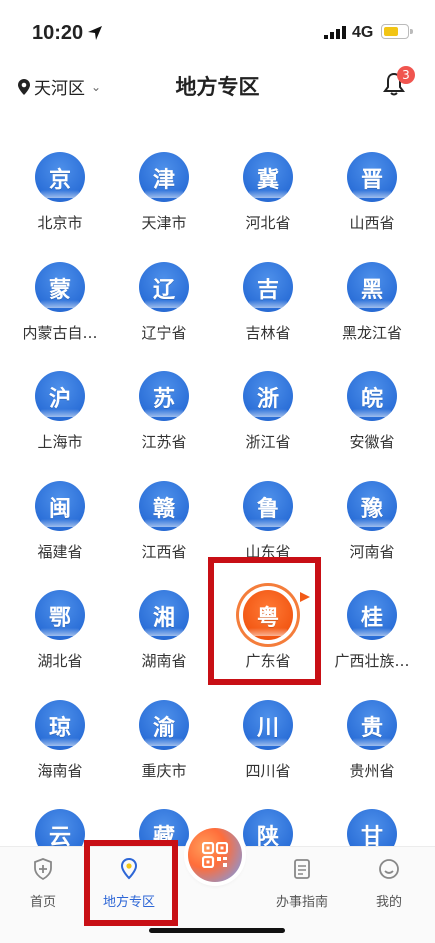  Describe the element at coordinates (43, 883) in the screenshot. I see `tab-home: 首页` at that location.